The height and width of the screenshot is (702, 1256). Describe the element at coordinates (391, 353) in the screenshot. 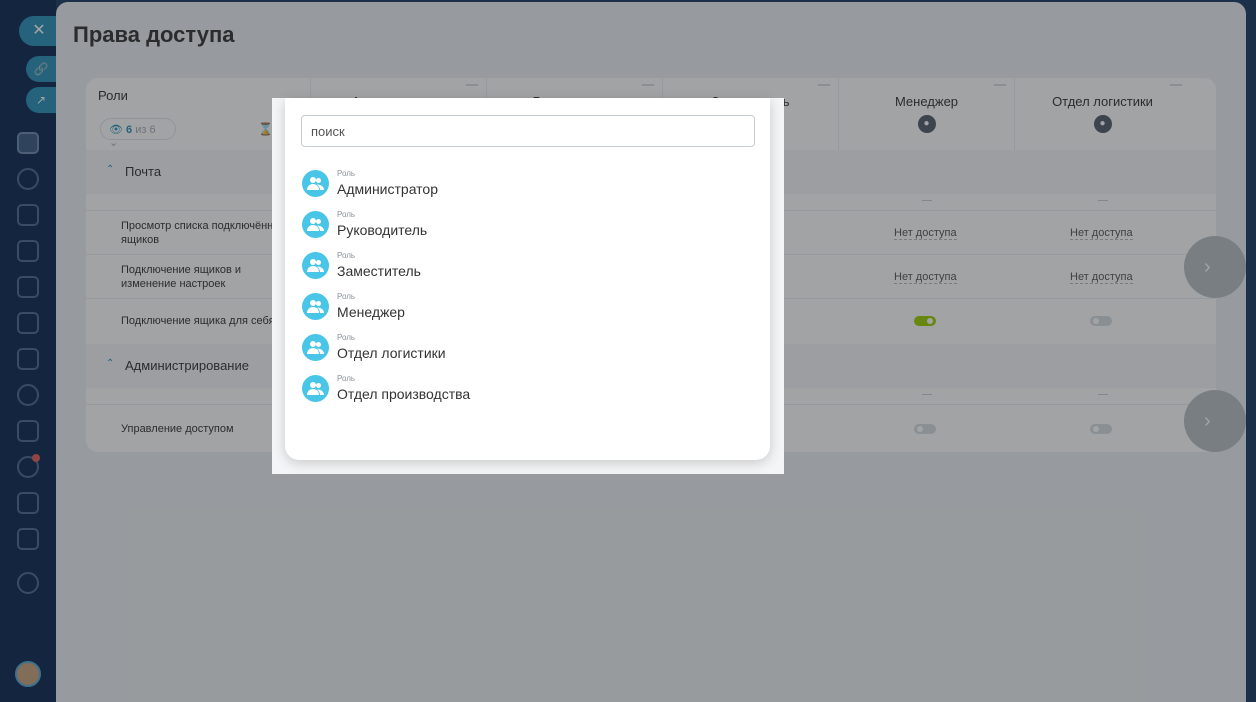

I see `option-title: Отдел логистики` at that location.